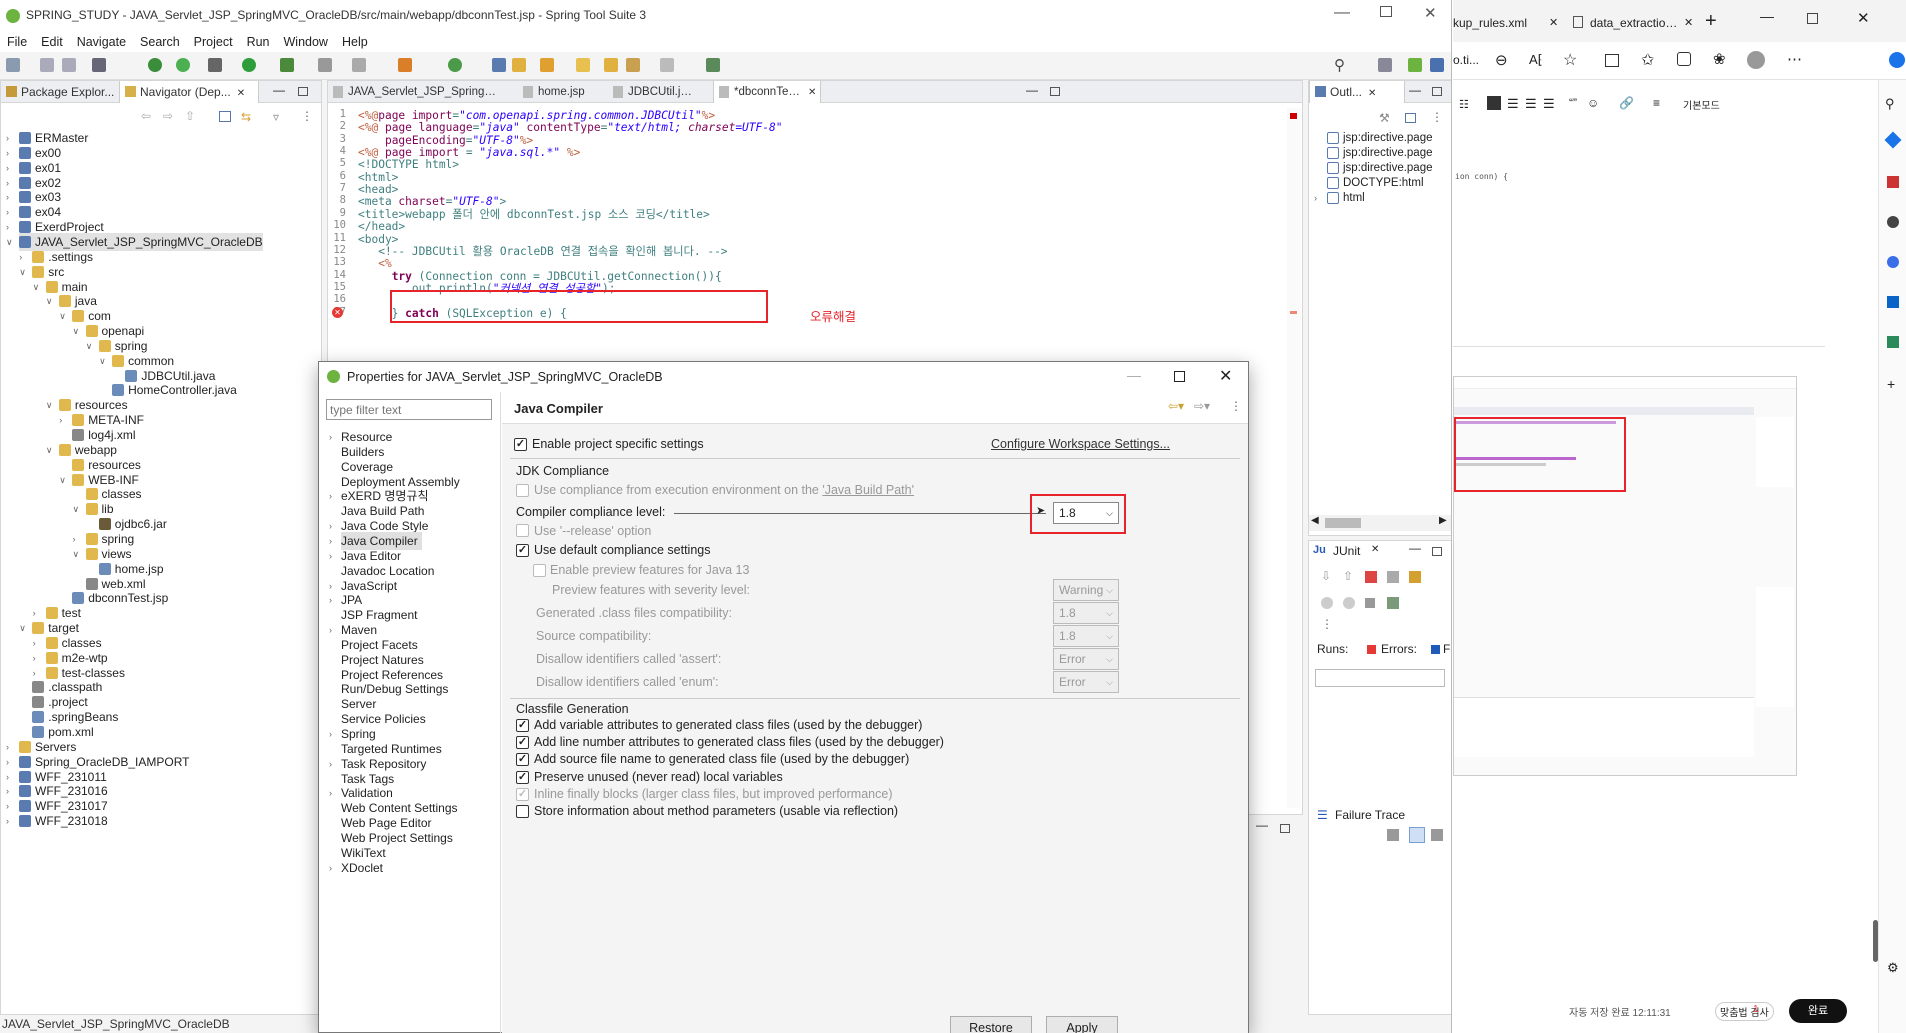 The image size is (1906, 1033). Describe the element at coordinates (1501, 60) in the screenshot. I see `zoom-icon: ⊖` at that location.